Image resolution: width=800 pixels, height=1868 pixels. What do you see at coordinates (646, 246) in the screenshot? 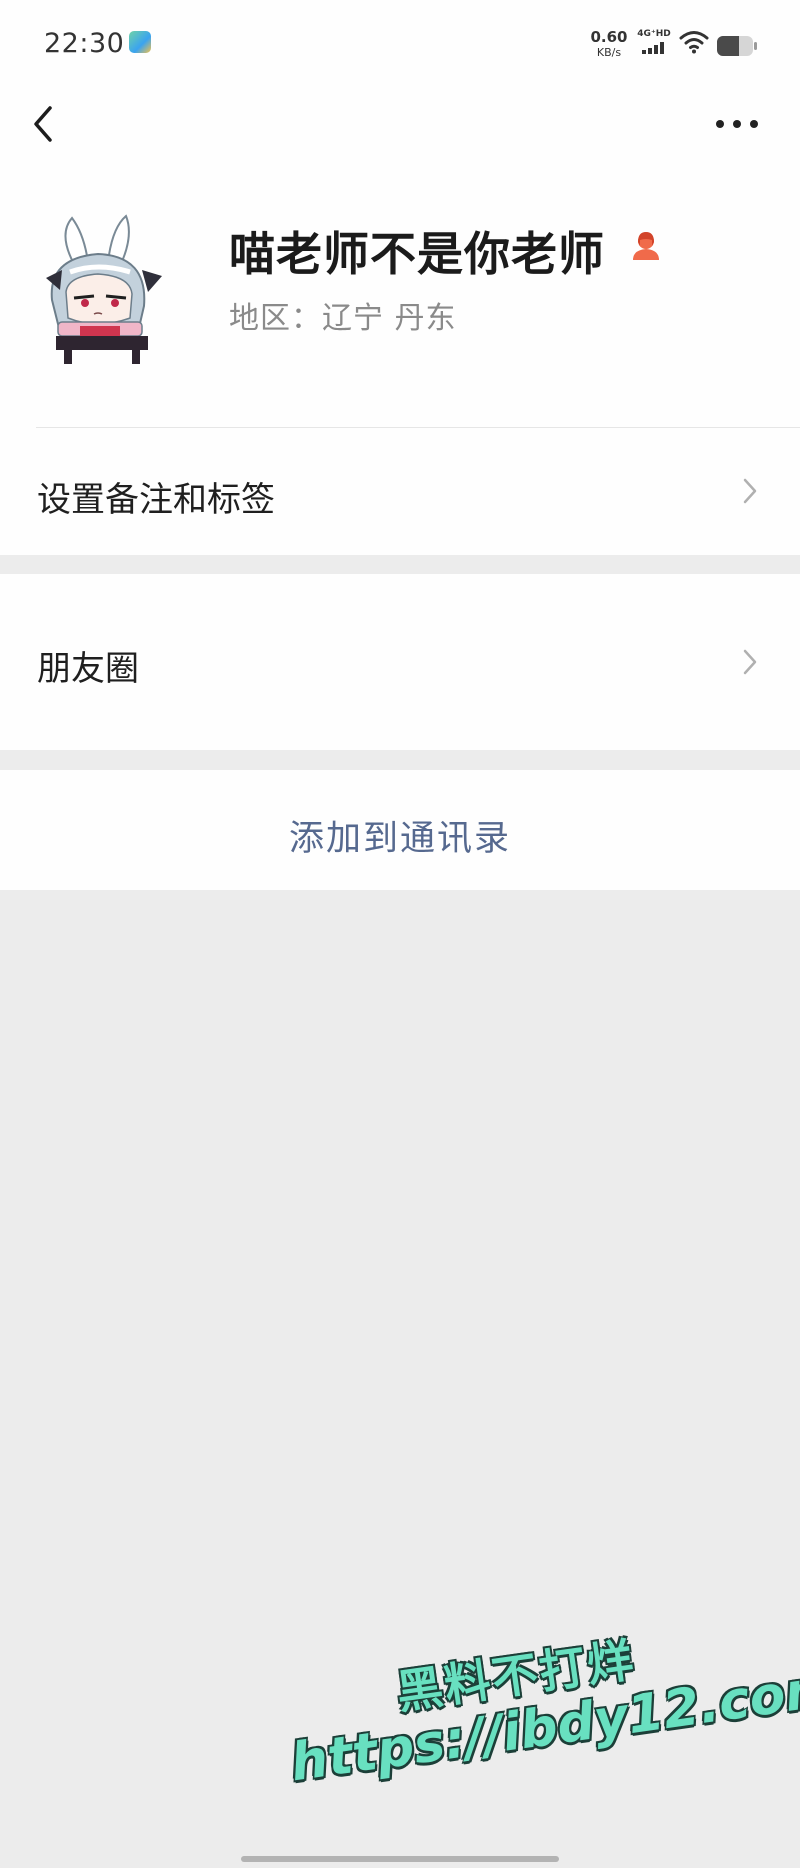
I see `female-icon` at bounding box center [646, 246].